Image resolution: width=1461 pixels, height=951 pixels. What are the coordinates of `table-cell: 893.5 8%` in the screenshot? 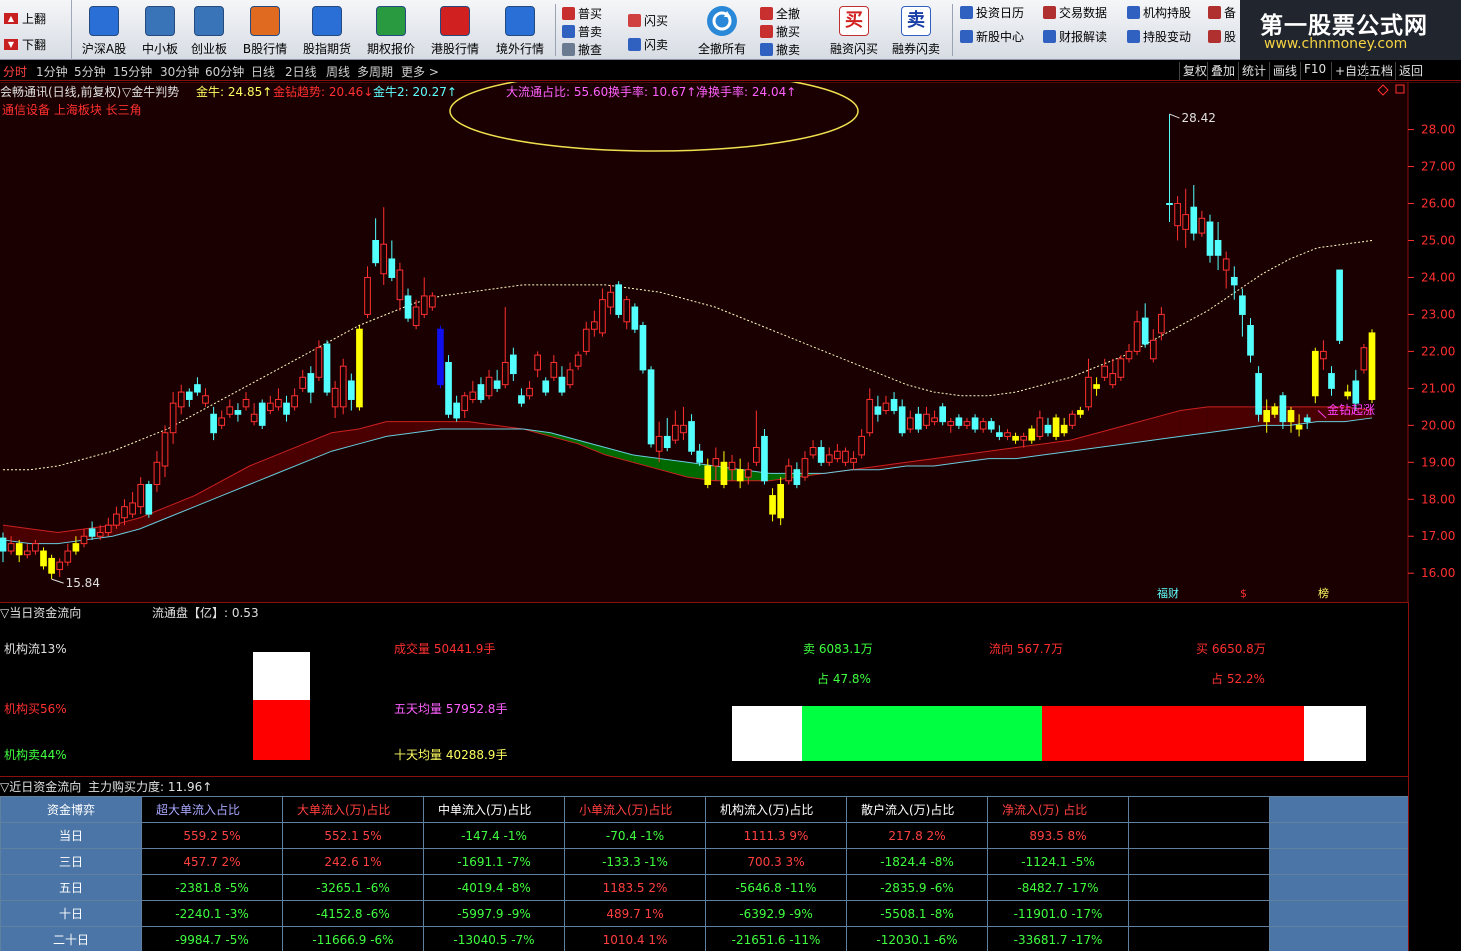 It's located at (1058, 835).